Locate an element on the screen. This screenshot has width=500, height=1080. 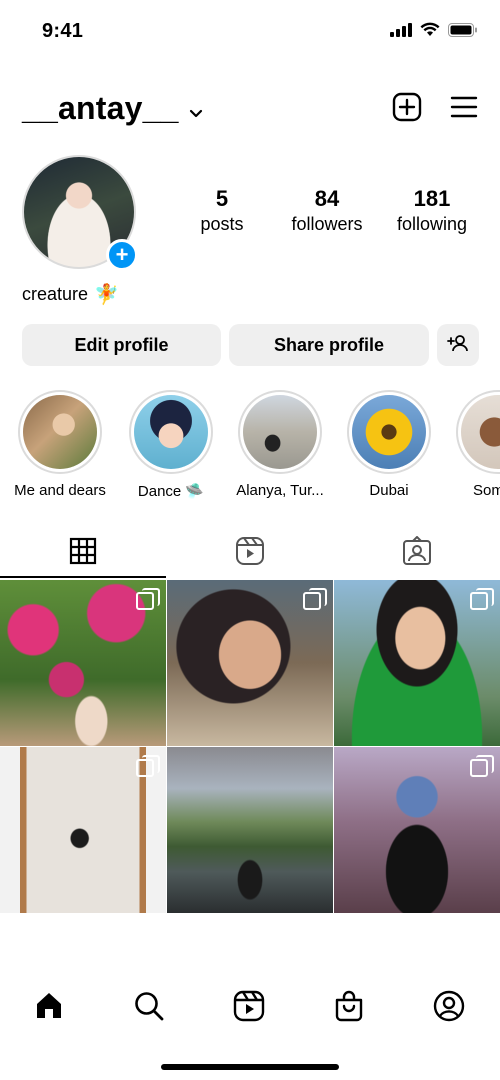
add-story-icon: + is located at coordinates (122, 255).